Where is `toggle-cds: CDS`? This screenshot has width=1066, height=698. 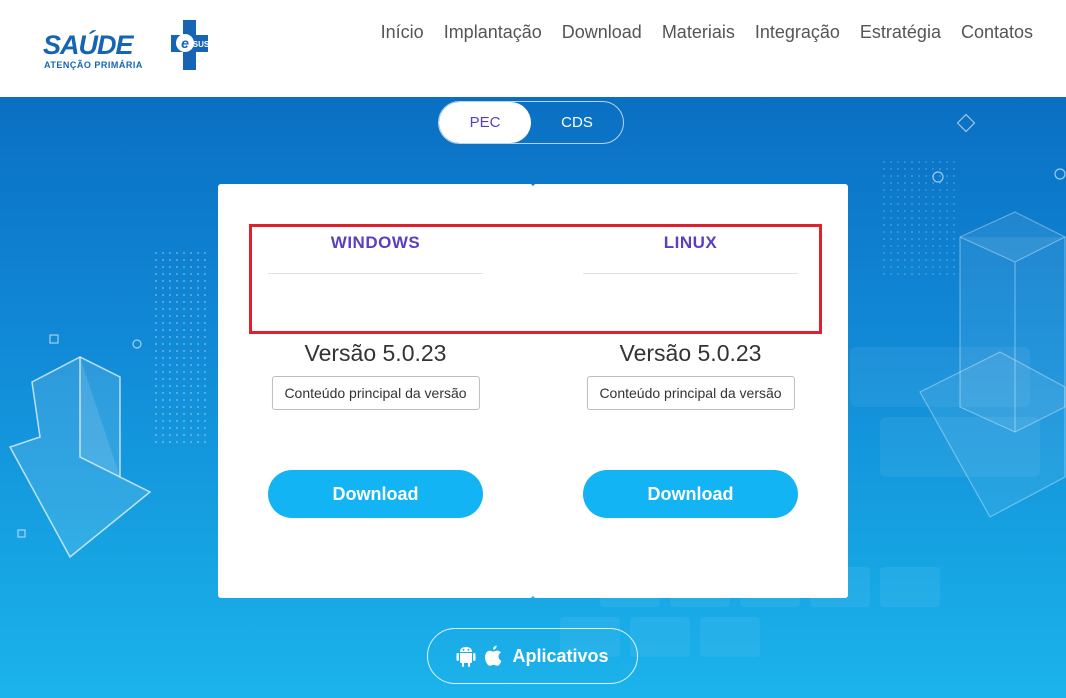 toggle-cds: CDS is located at coordinates (577, 122).